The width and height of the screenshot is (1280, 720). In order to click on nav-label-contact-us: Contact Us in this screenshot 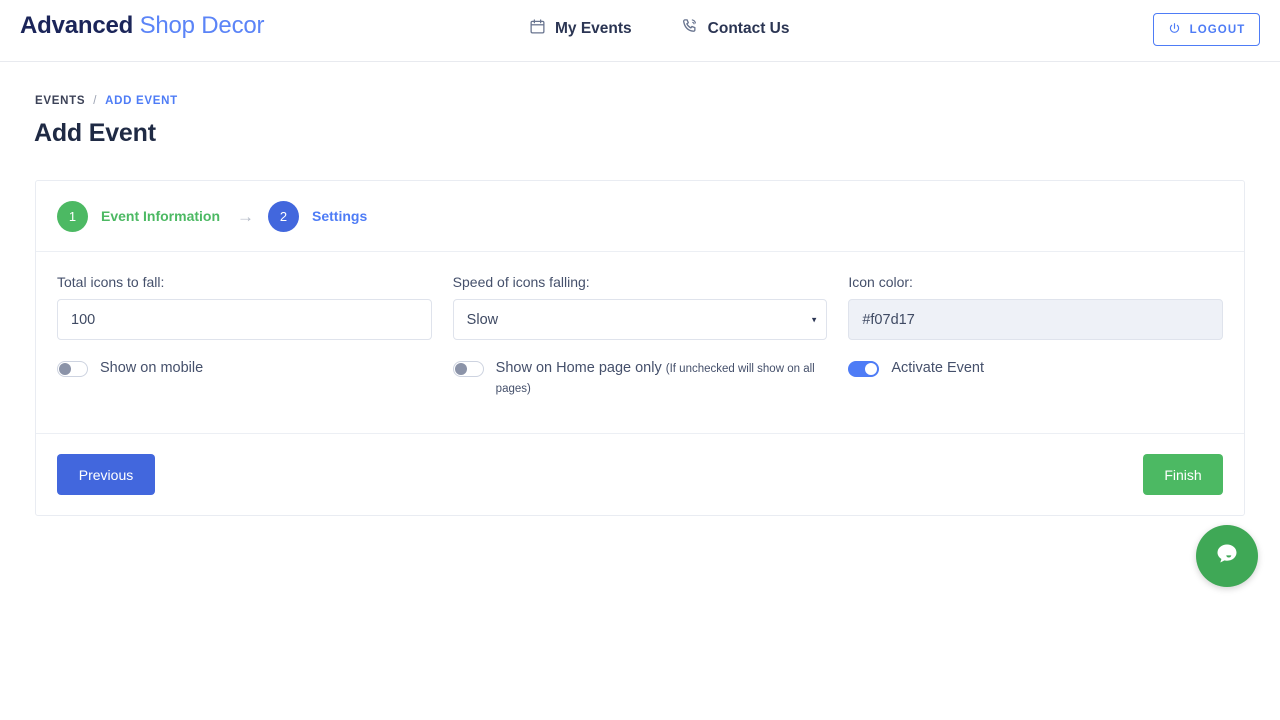, I will do `click(748, 28)`.